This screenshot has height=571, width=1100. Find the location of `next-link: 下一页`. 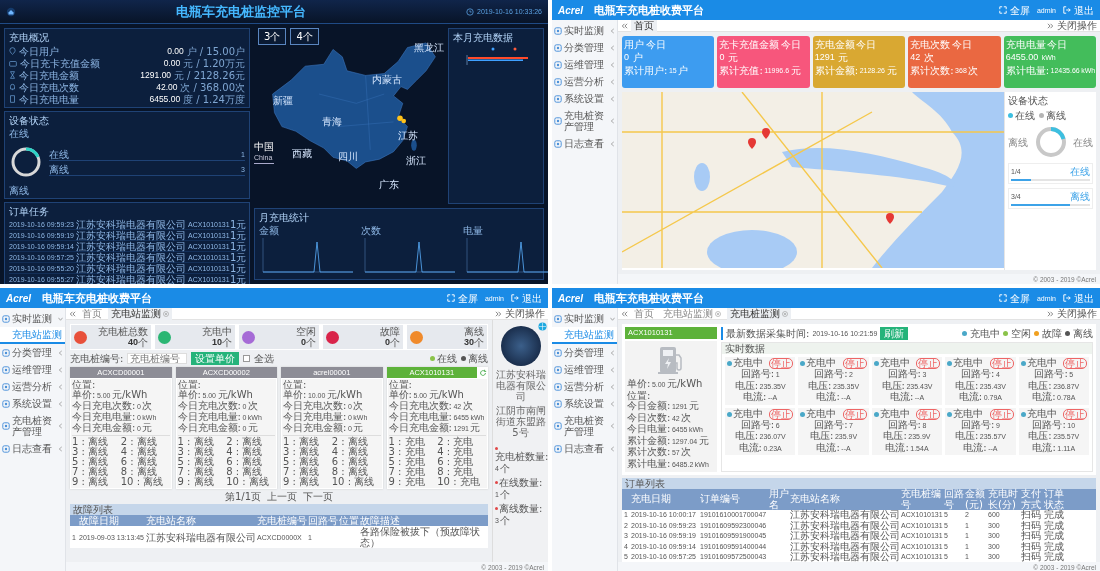

next-link: 下一页 is located at coordinates (318, 496).